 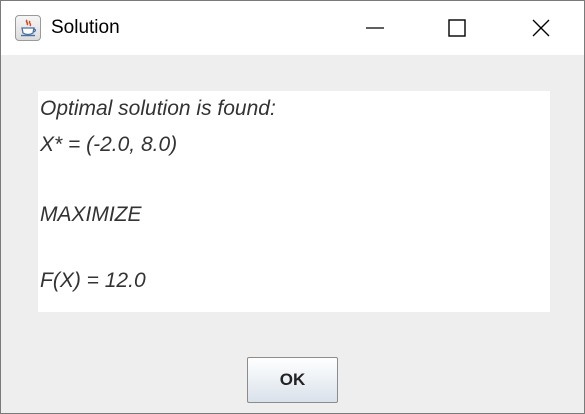 What do you see at coordinates (28, 28) in the screenshot?
I see `java-cup-icon` at bounding box center [28, 28].